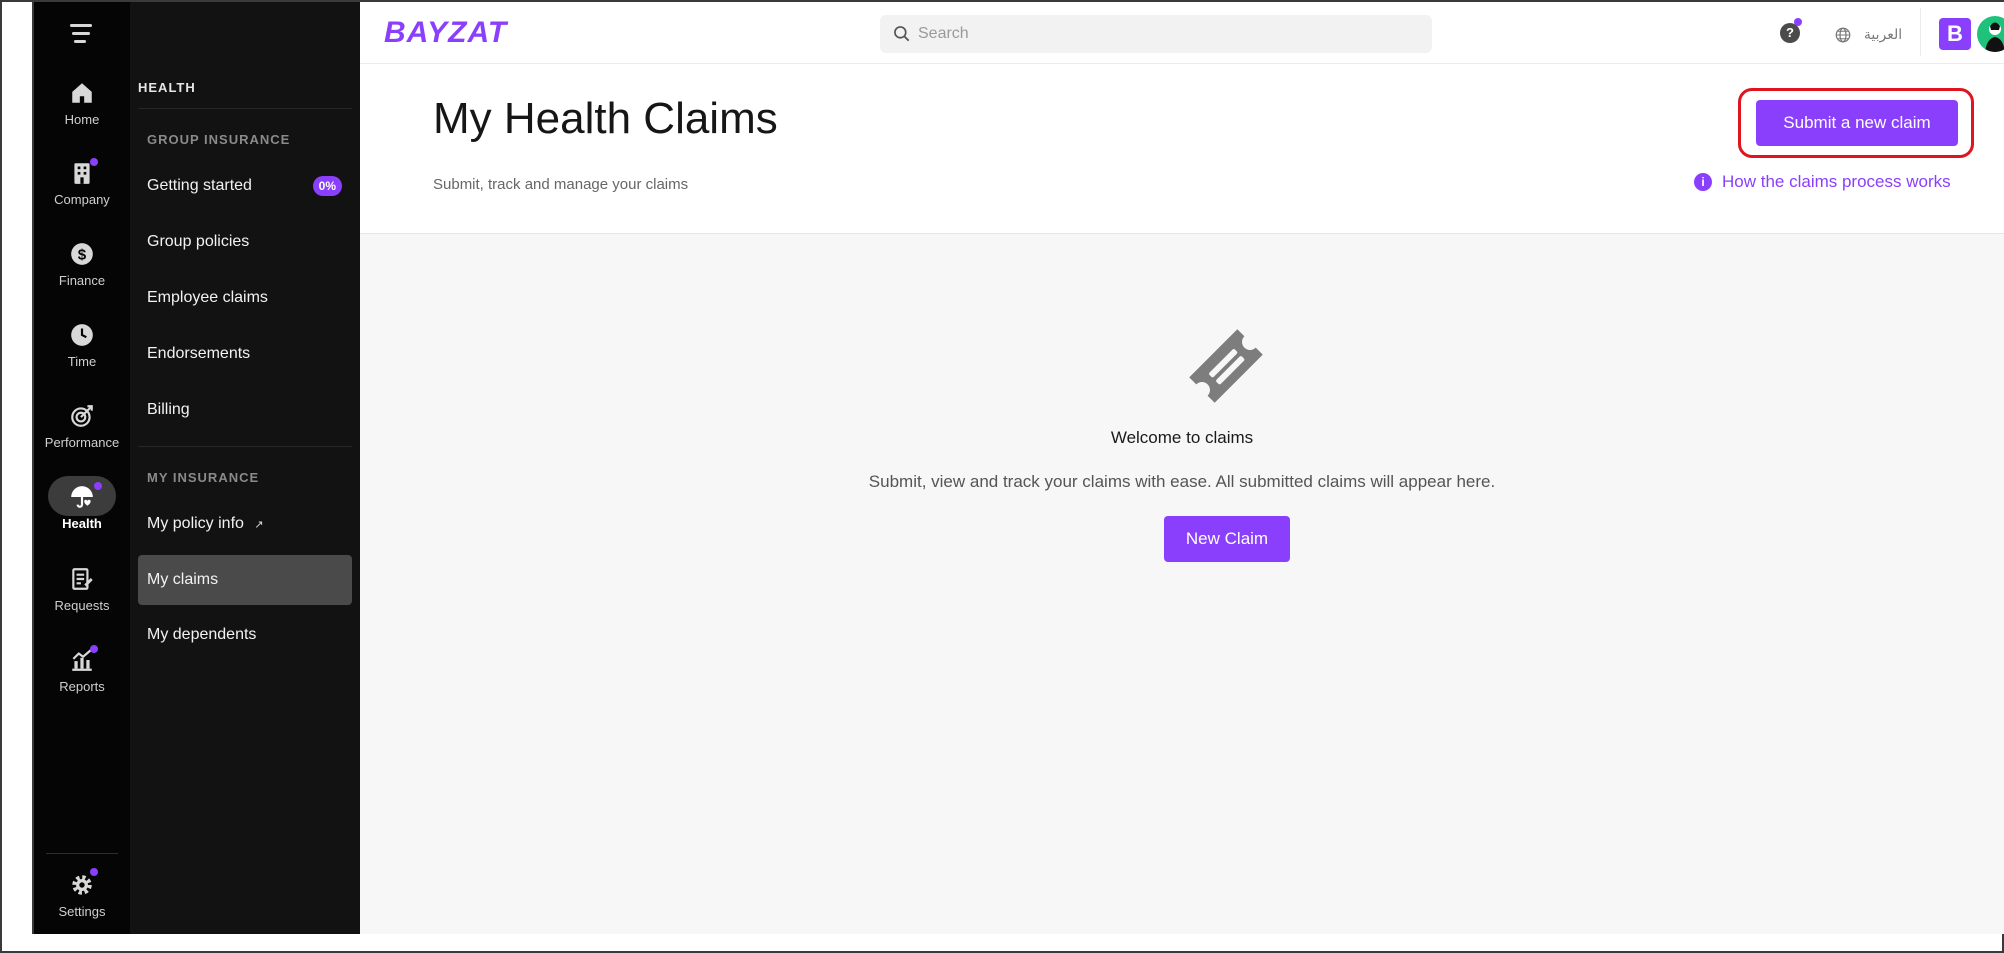  I want to click on rail-item-company: Company, so click(82, 190).